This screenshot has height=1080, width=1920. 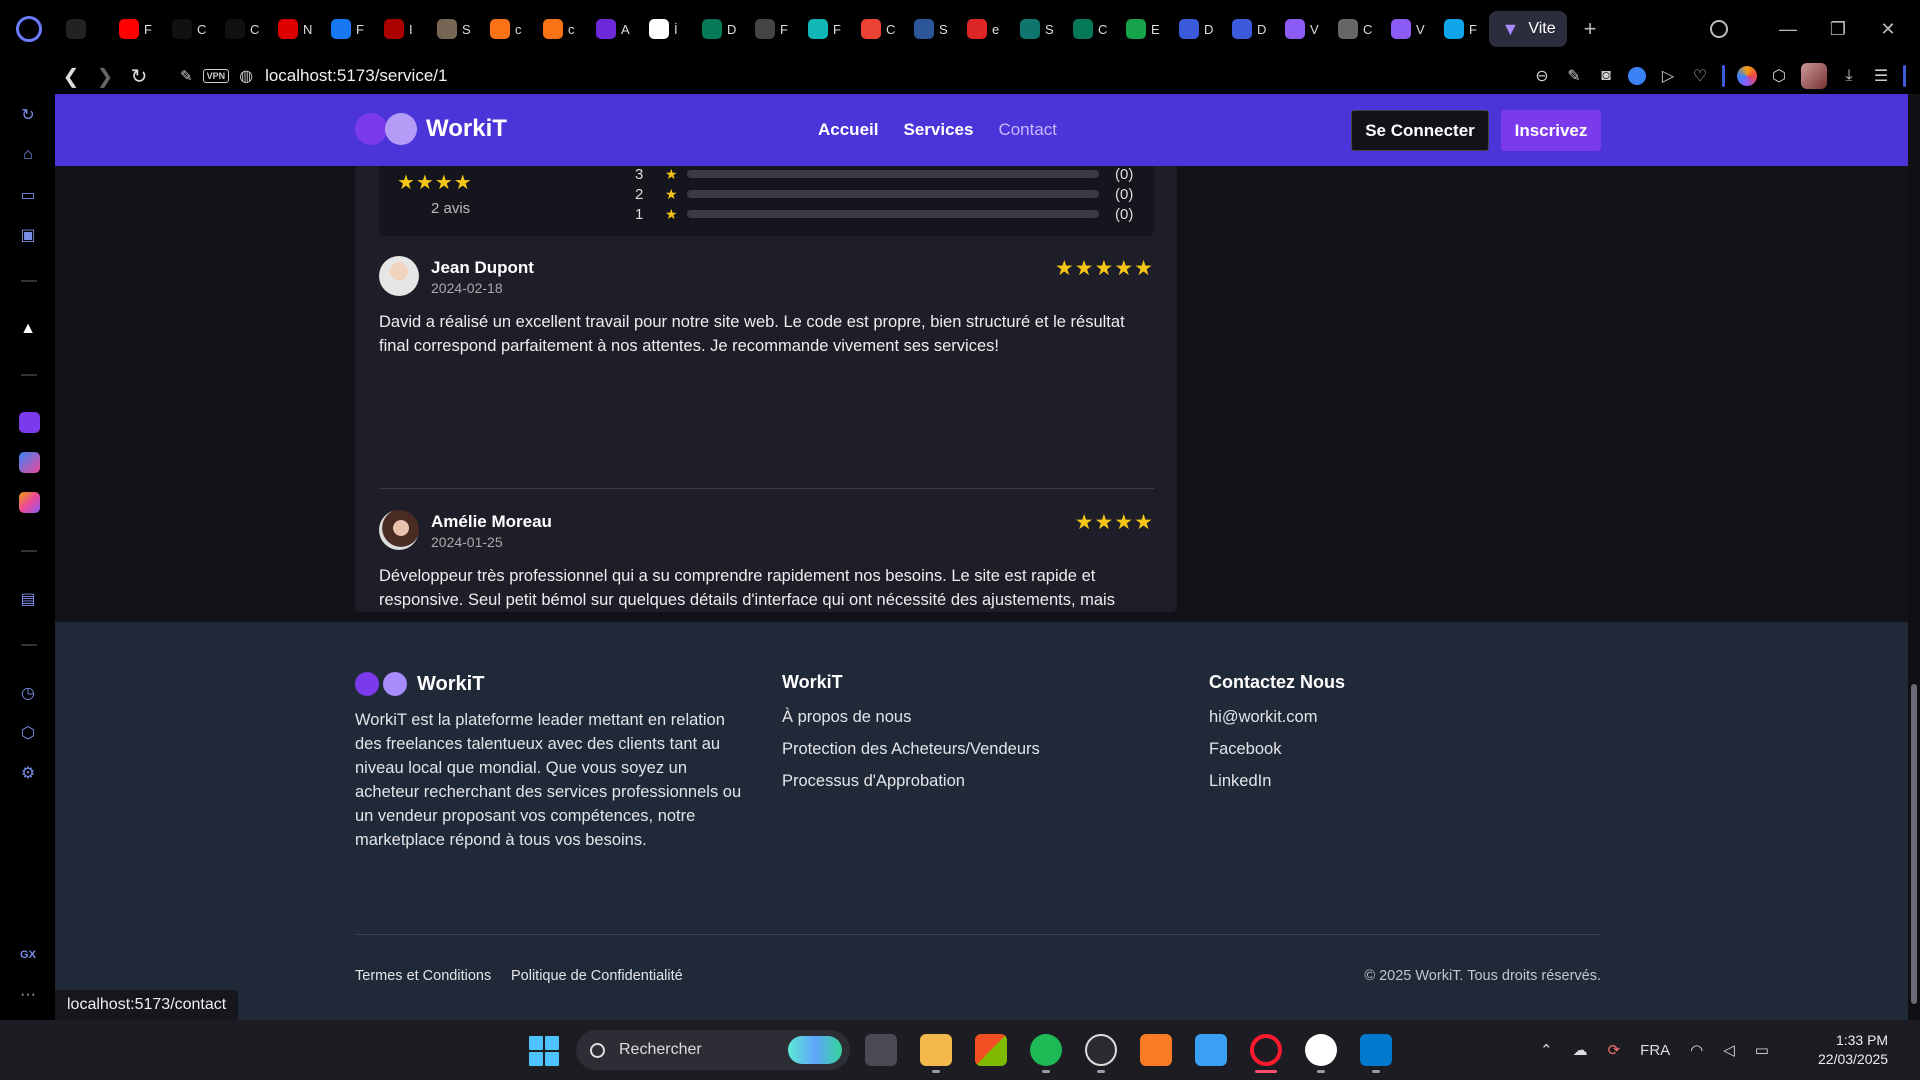 I want to click on browser-tab: E, so click(x=1144, y=29).